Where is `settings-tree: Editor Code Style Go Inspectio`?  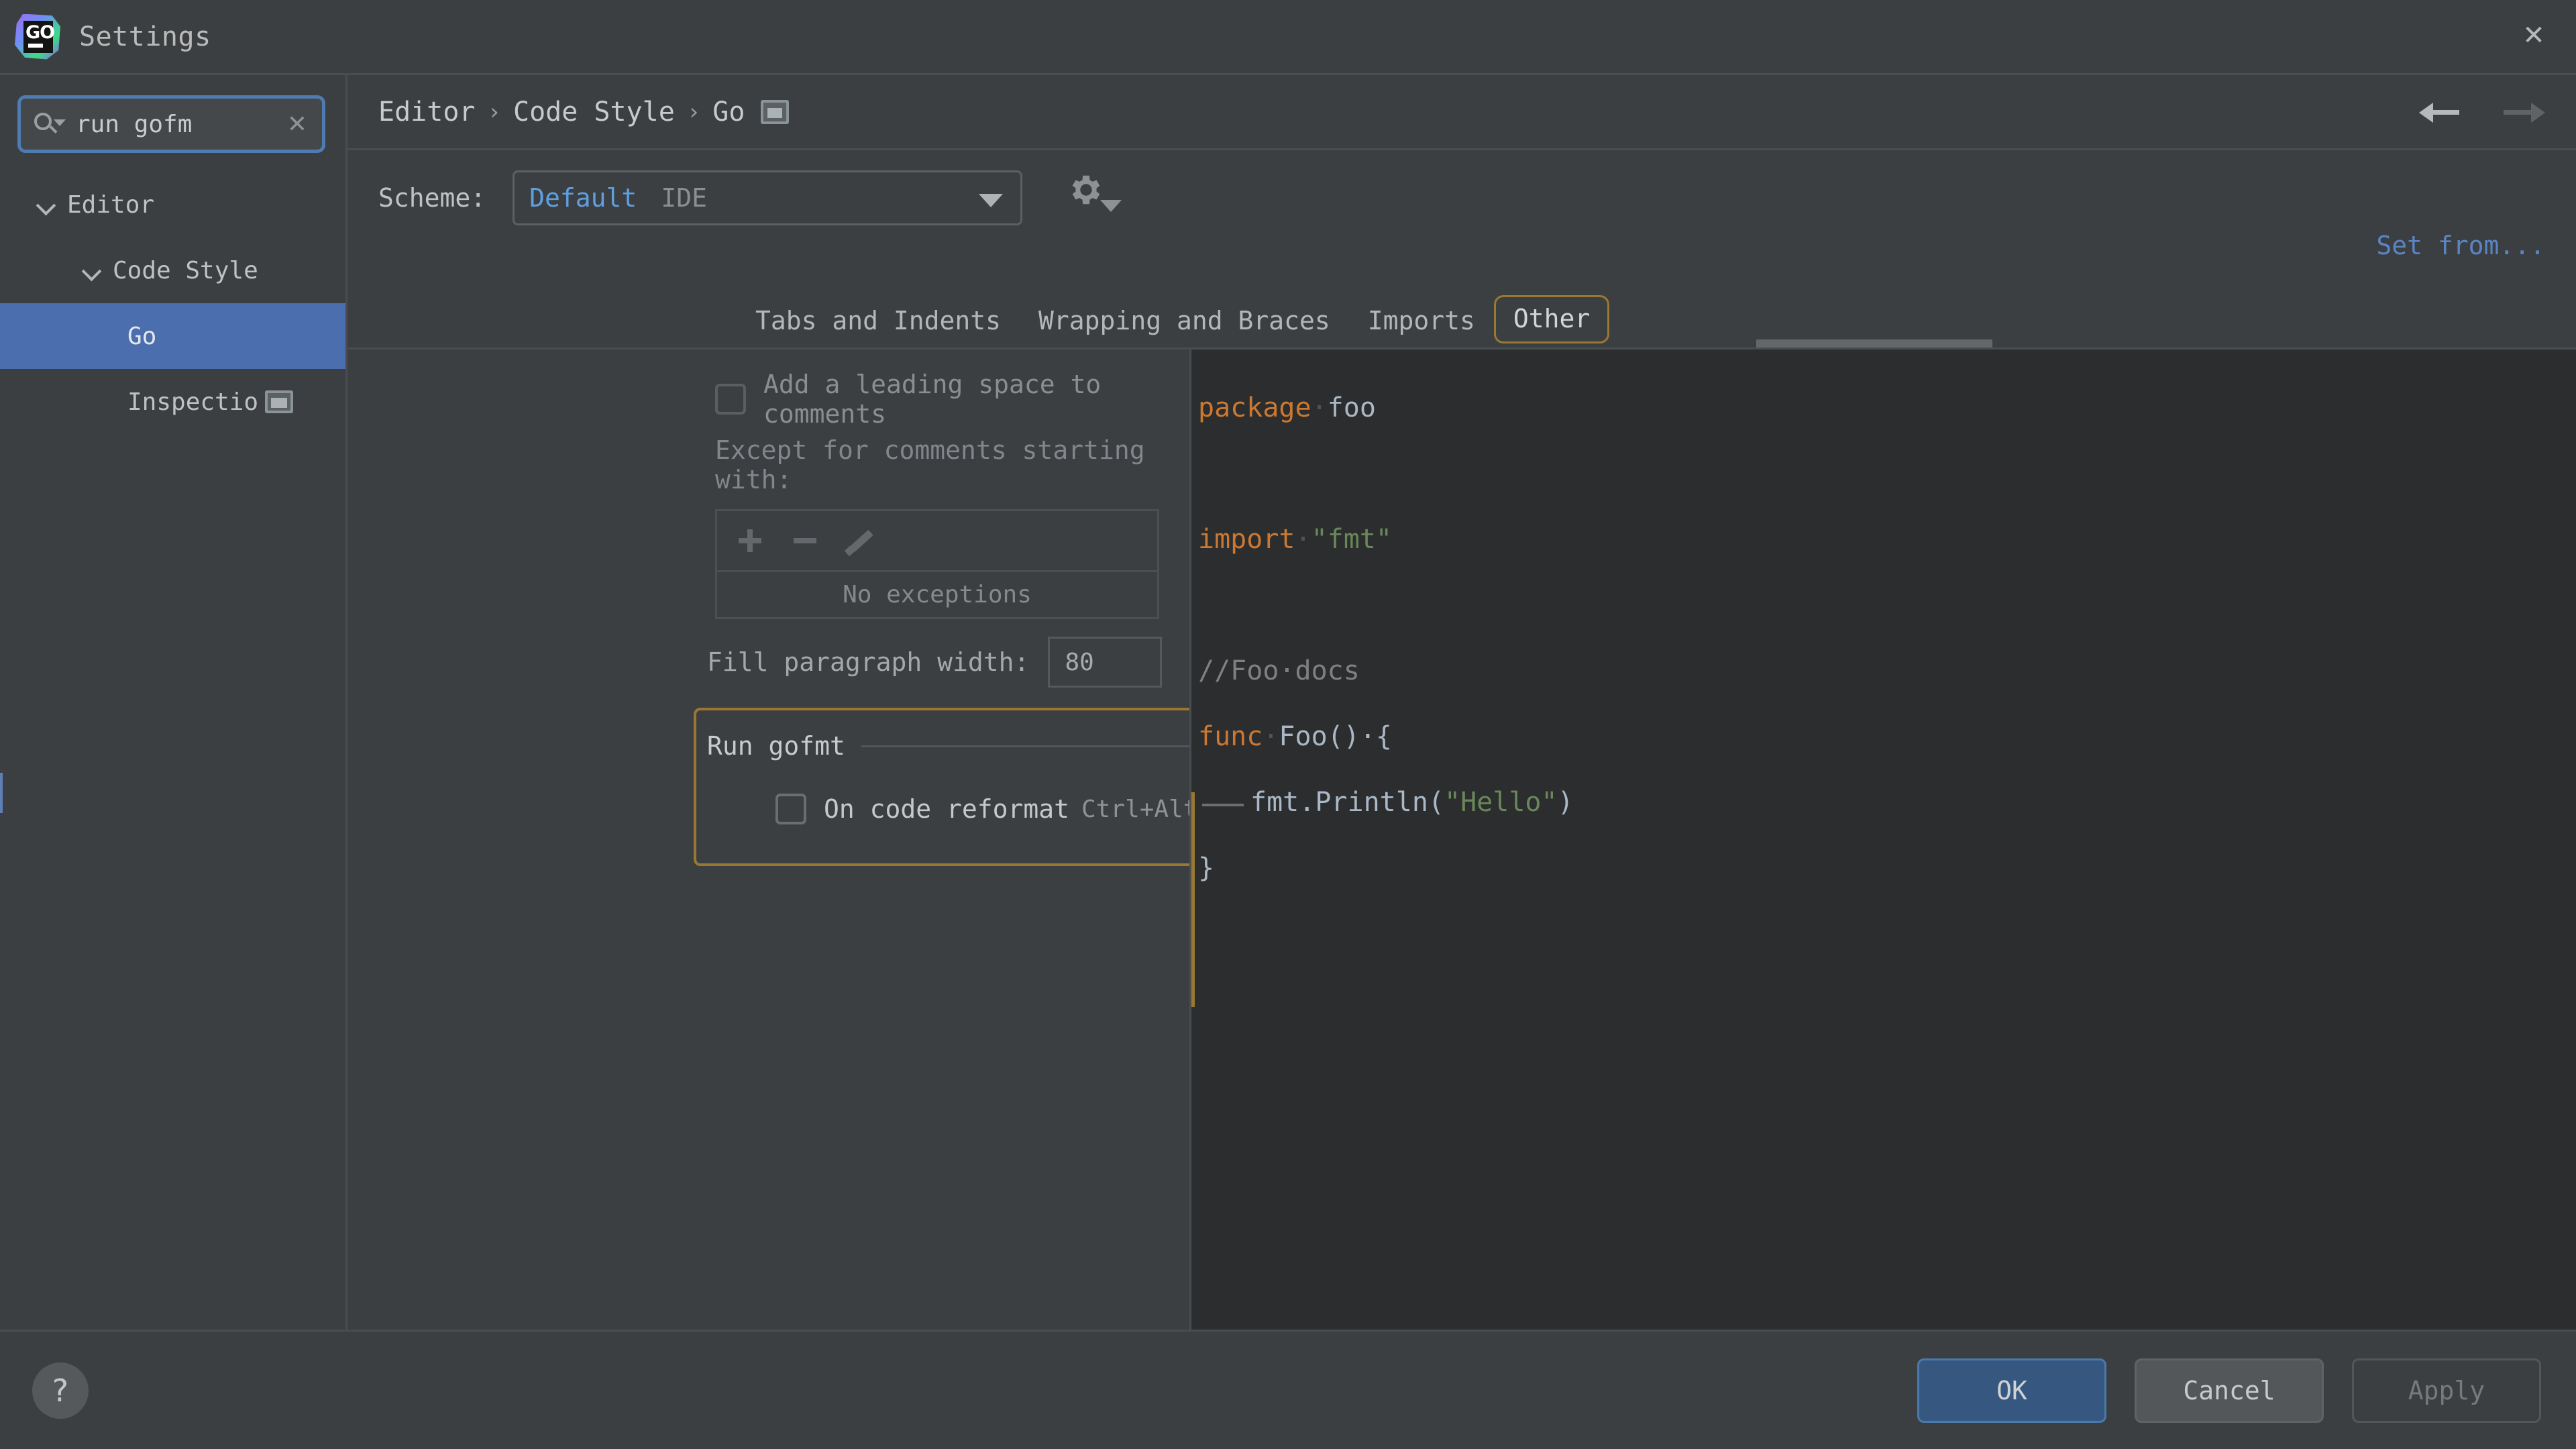 settings-tree: Editor Code Style Go Inspectio is located at coordinates (172, 303).